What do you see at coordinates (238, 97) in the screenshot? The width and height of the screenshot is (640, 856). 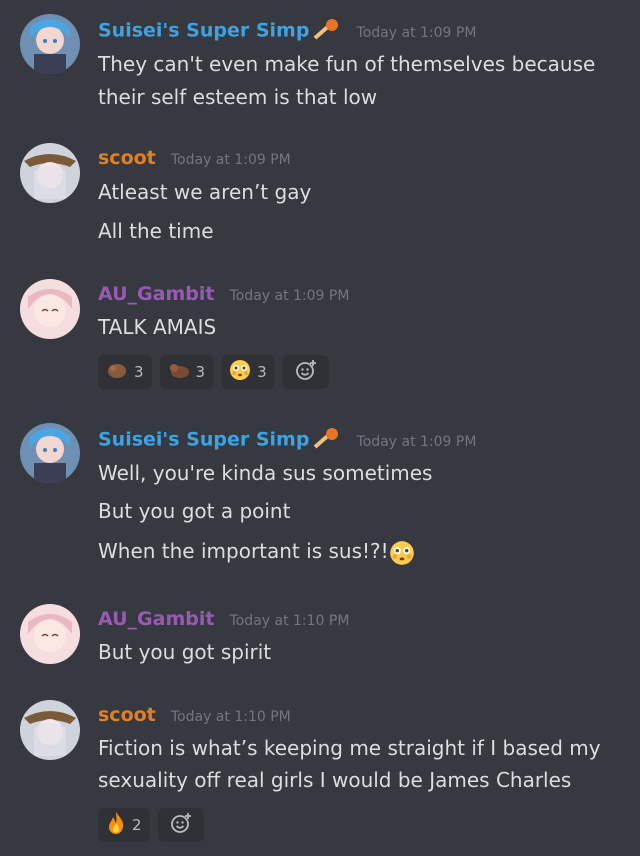 I see `message-line: their self esteem is that low` at bounding box center [238, 97].